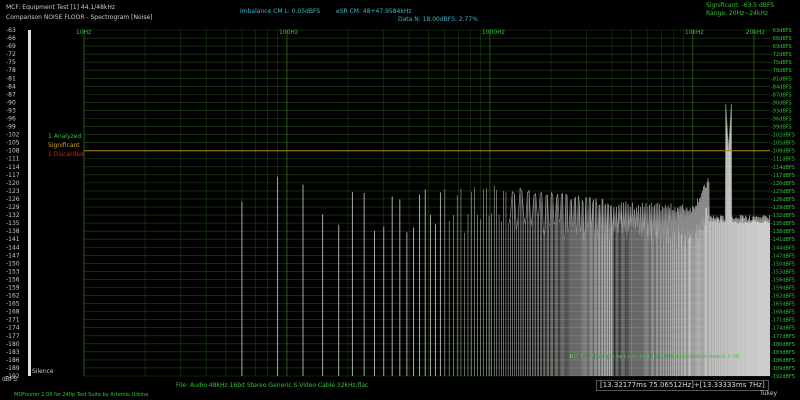 The image size is (800, 400). I want to click on left-tick-label: -108, so click(13, 151).